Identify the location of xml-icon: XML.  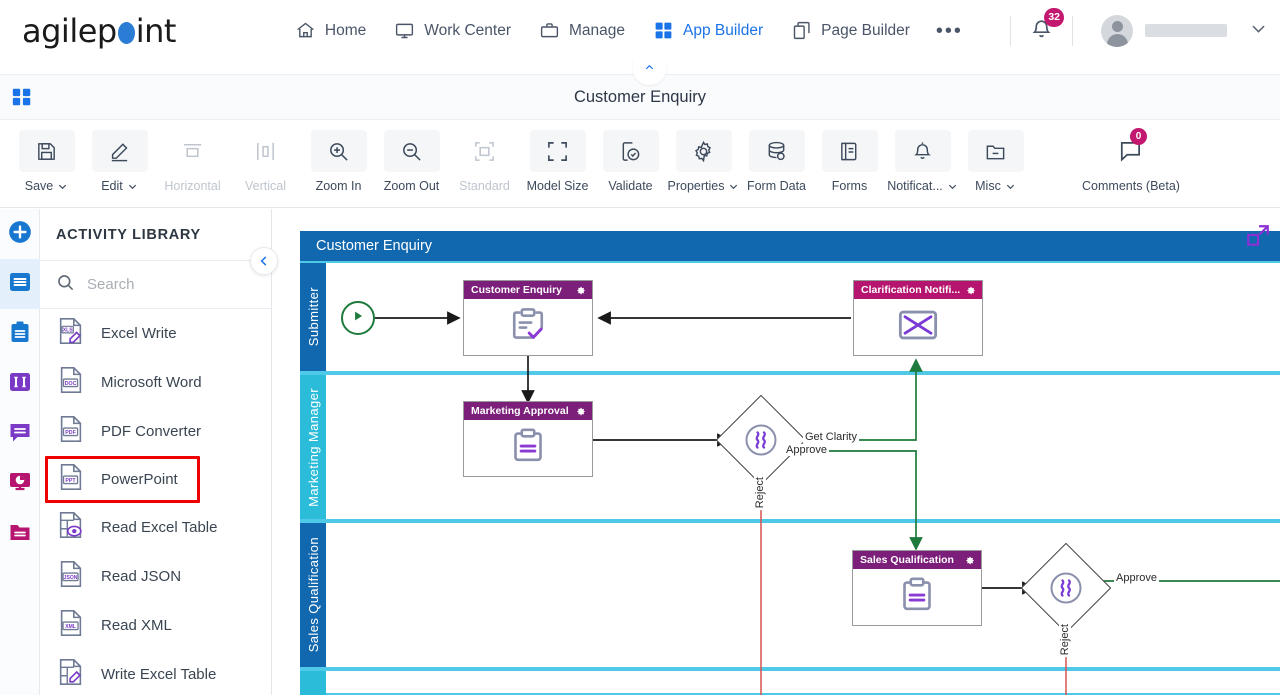
(71, 625).